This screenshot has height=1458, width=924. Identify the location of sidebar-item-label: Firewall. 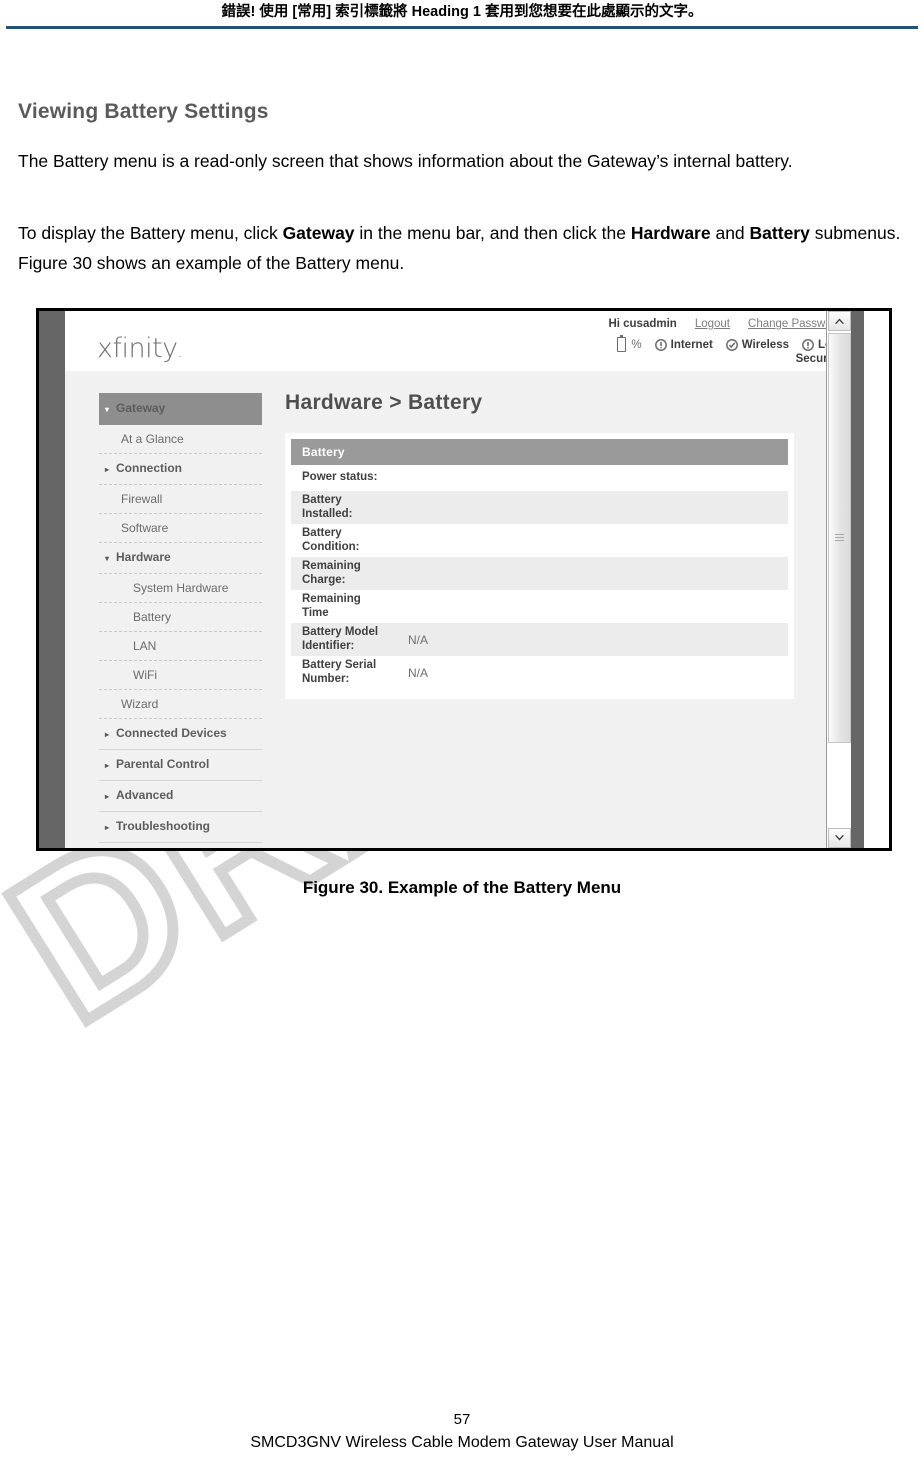
(142, 499).